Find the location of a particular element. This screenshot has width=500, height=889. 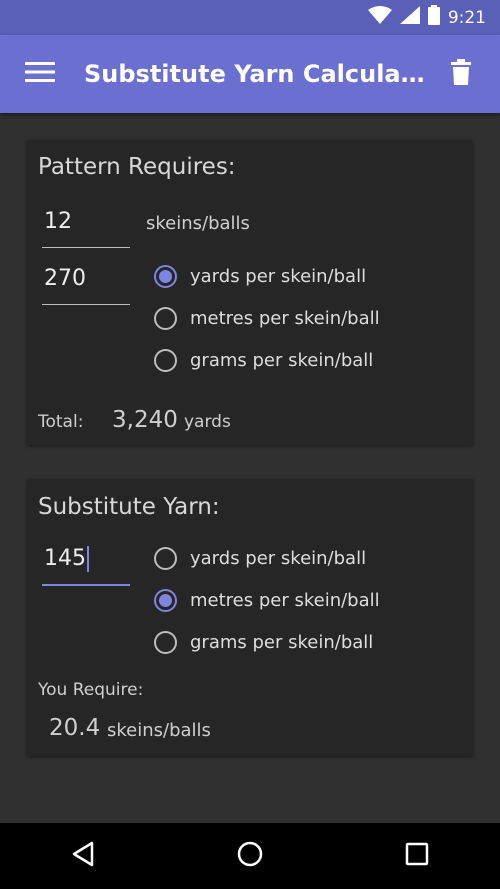

back-triangle-icon is located at coordinates (83, 856).